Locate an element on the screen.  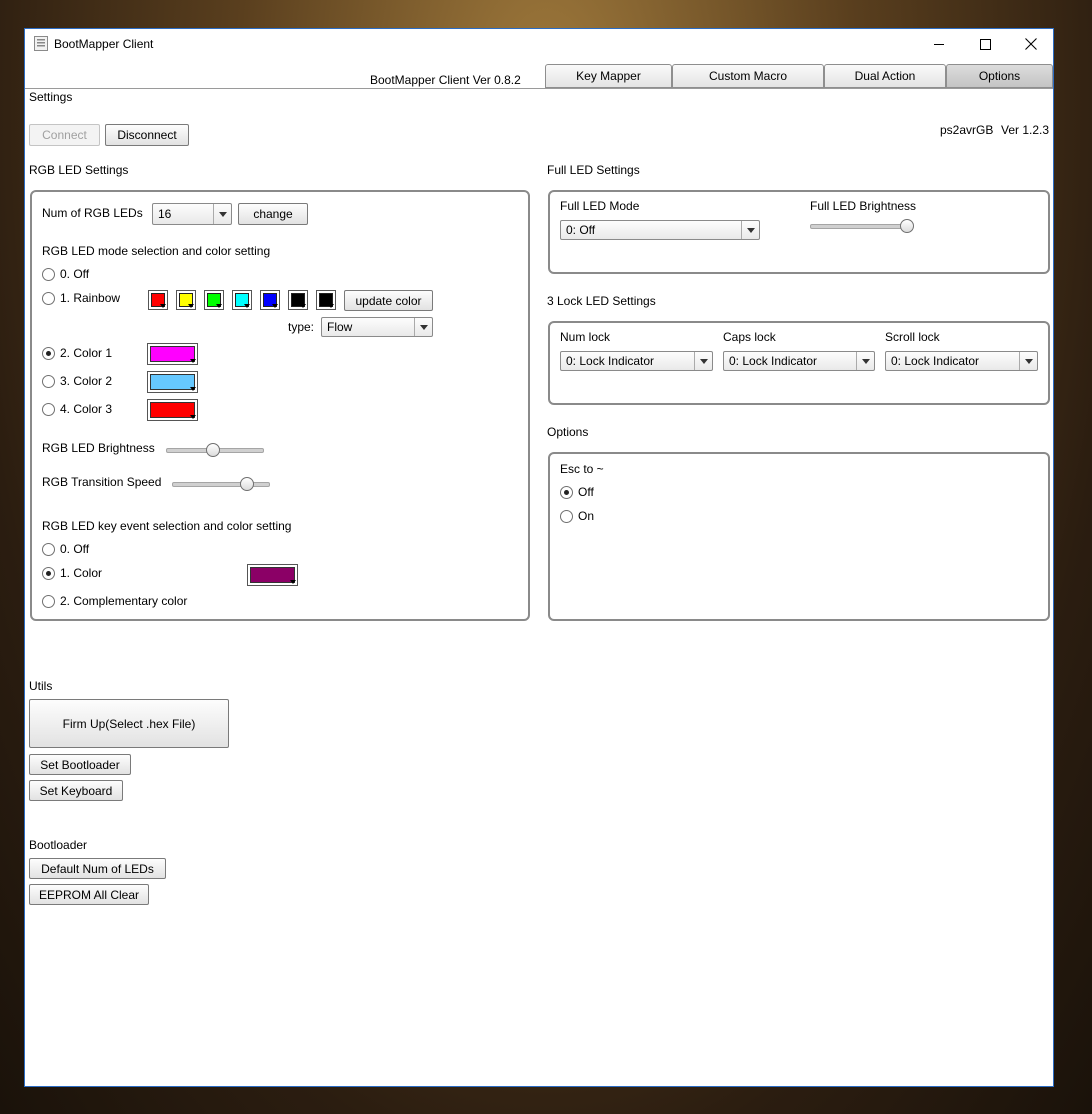
rgb-brightness-label: RGB LED Brightness is located at coordinates (98, 448).